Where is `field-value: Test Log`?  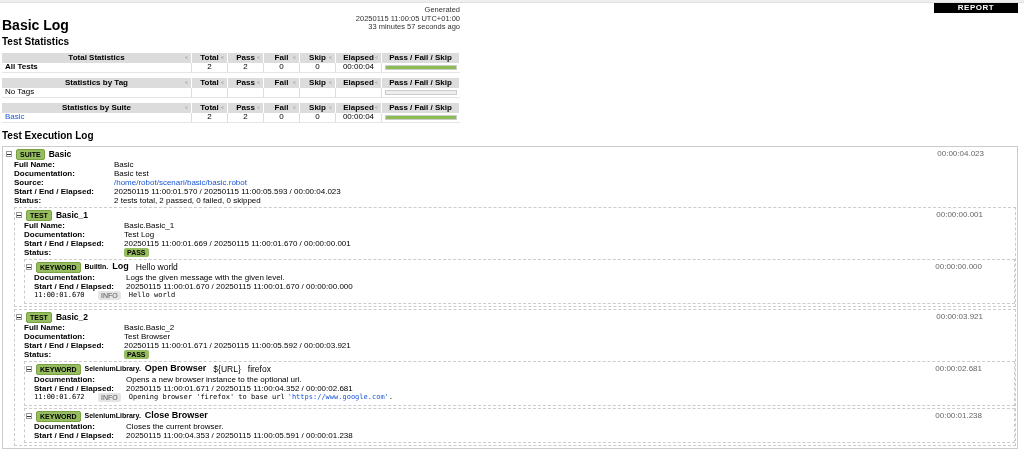 field-value: Test Log is located at coordinates (139, 234).